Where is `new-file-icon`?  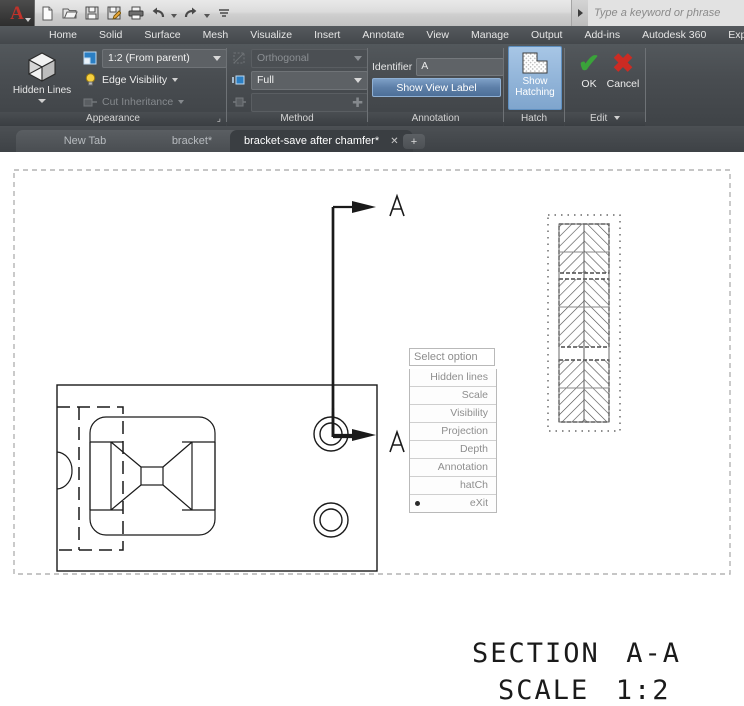
new-file-icon is located at coordinates (47, 13).